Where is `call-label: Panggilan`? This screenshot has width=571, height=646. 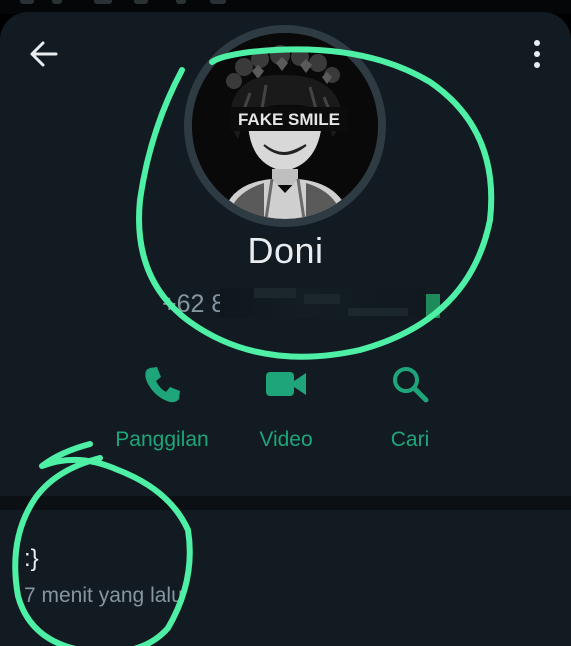 call-label: Panggilan is located at coordinates (162, 439).